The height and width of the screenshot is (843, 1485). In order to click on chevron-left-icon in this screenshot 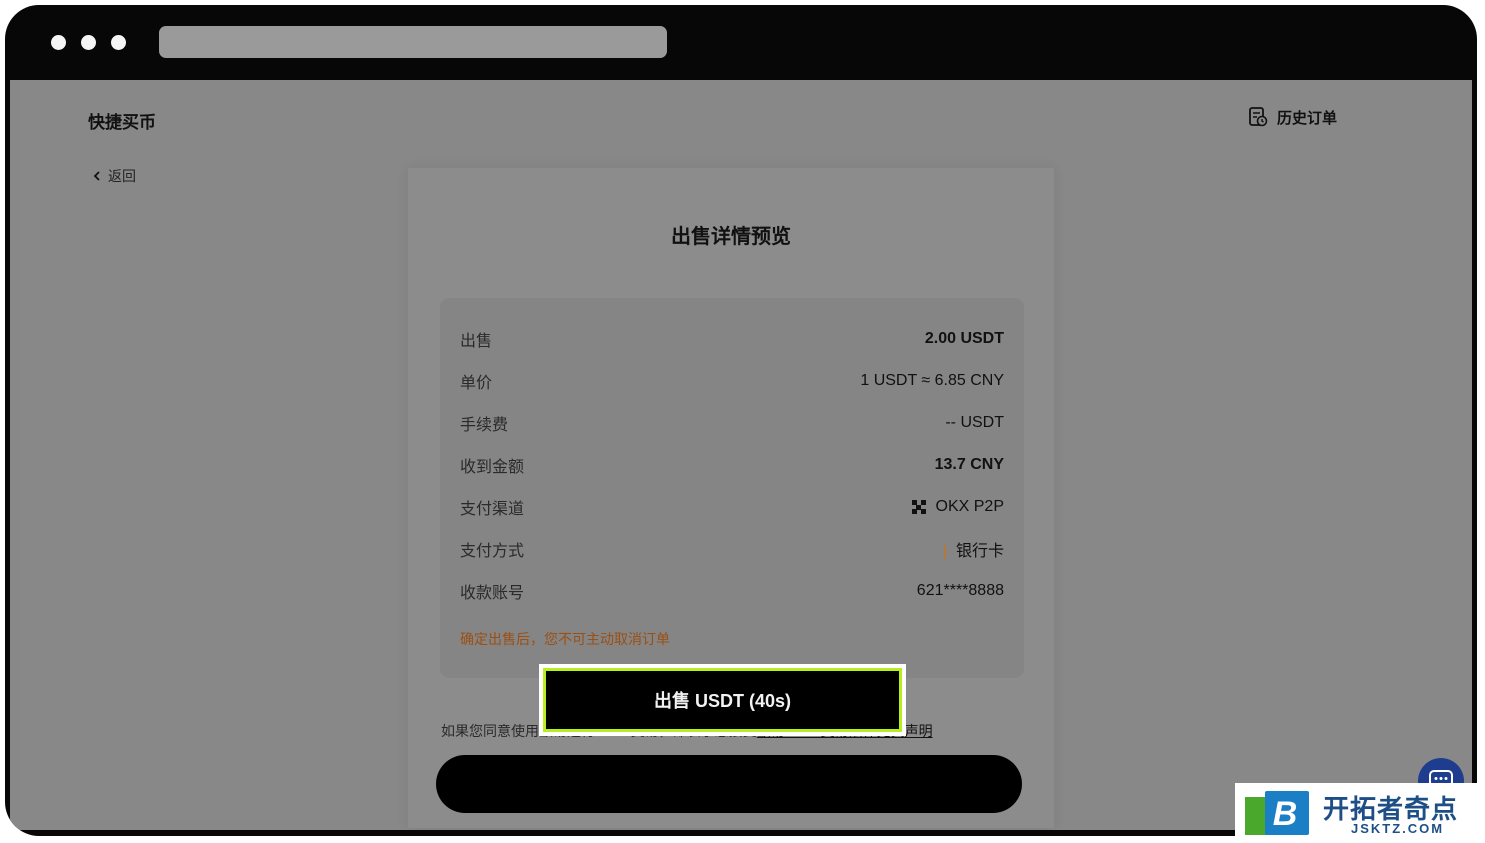, I will do `click(96, 176)`.